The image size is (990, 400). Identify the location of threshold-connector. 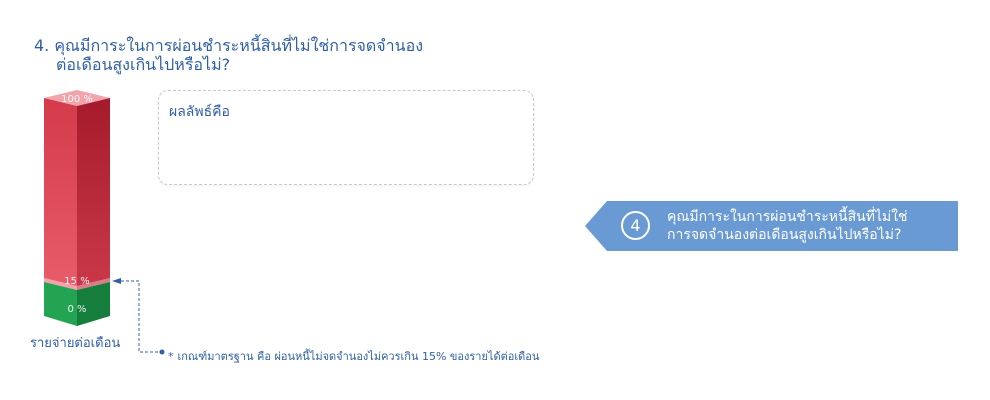
(138, 316).